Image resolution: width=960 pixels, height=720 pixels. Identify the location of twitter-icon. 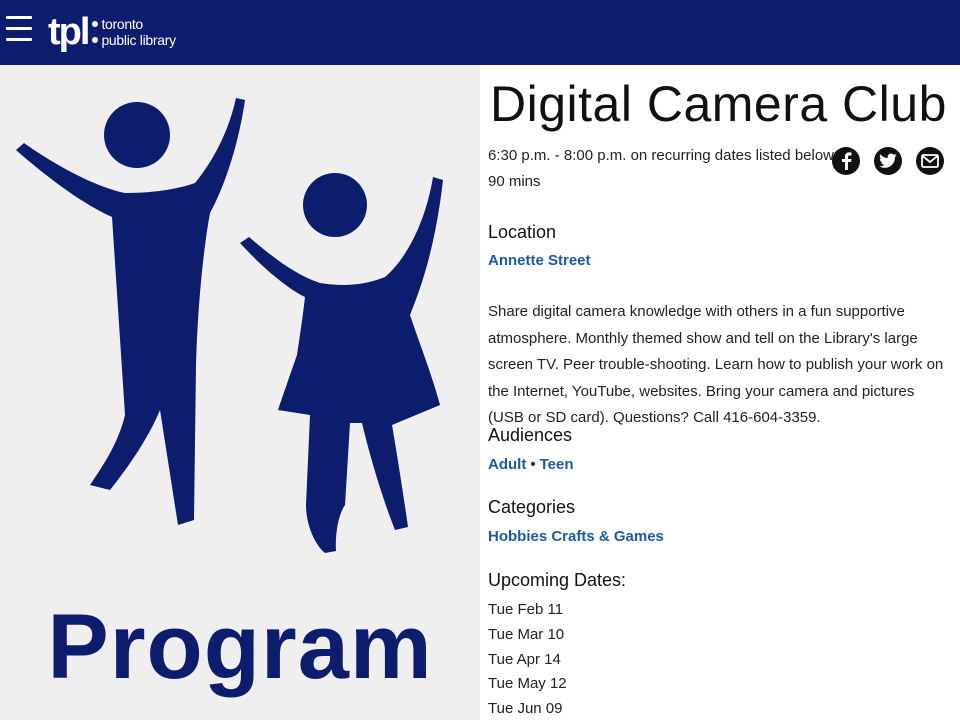
(888, 161).